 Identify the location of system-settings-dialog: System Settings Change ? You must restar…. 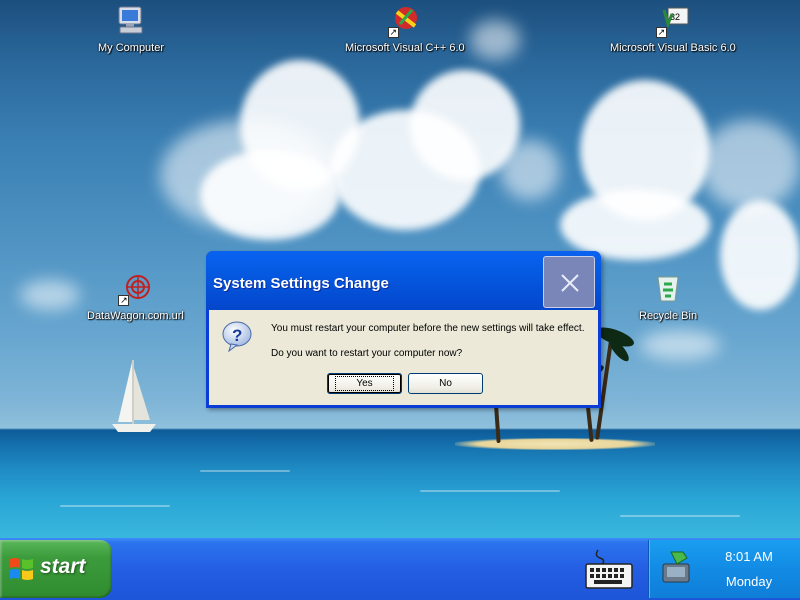
(403, 329).